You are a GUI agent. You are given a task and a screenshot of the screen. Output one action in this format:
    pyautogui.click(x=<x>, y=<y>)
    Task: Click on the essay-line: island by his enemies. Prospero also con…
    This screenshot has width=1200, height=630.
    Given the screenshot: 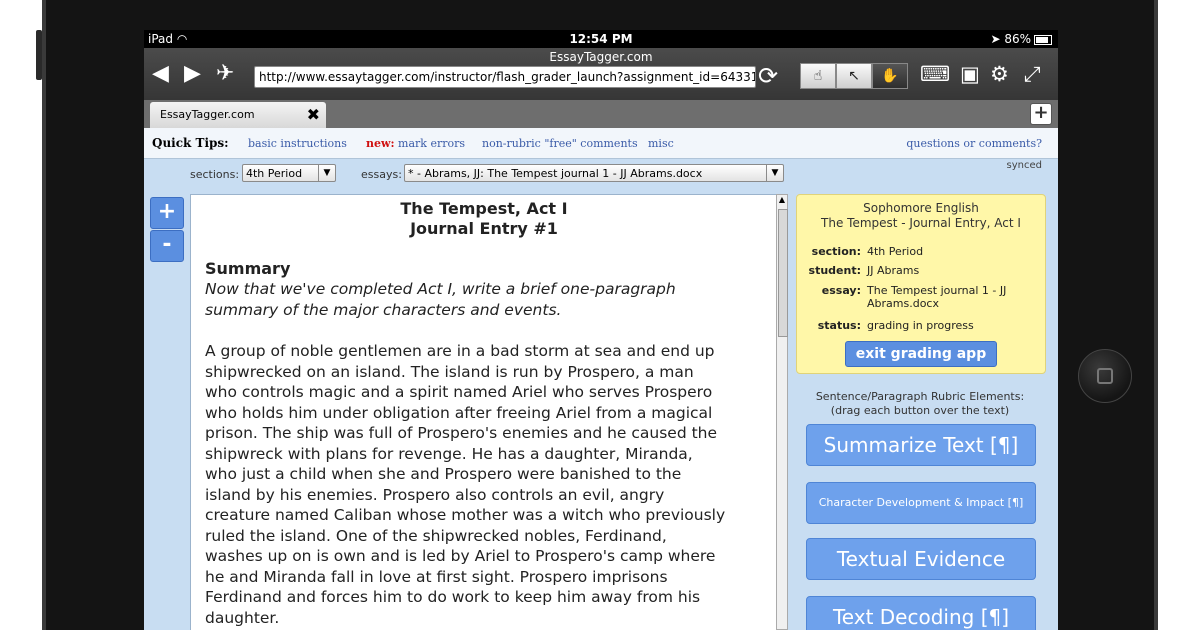 What is the action you would take?
    pyautogui.click(x=435, y=494)
    